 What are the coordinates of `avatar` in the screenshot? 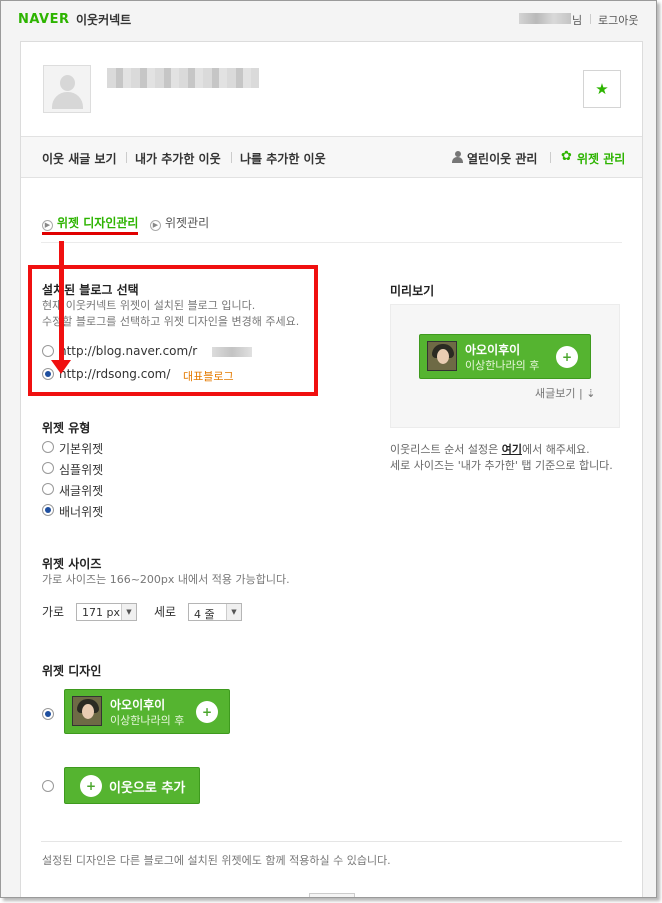 It's located at (67, 89).